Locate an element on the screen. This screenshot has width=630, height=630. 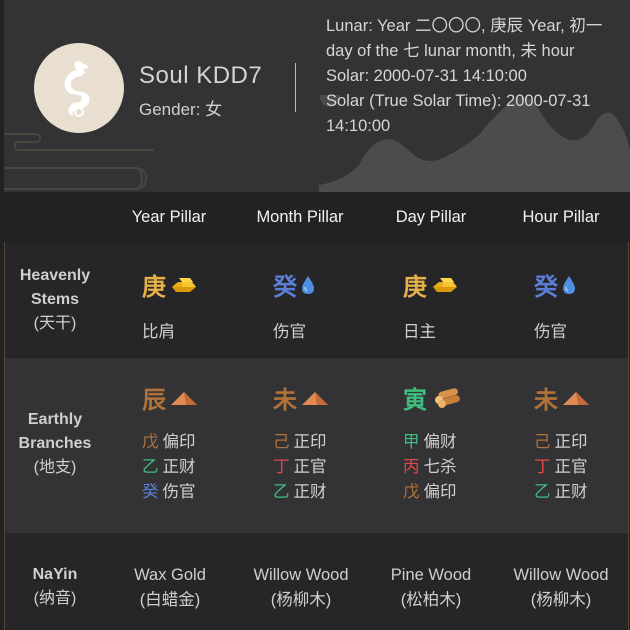
row-label-stems: Heavenly Stems (天干) is located at coordinates (55, 299).